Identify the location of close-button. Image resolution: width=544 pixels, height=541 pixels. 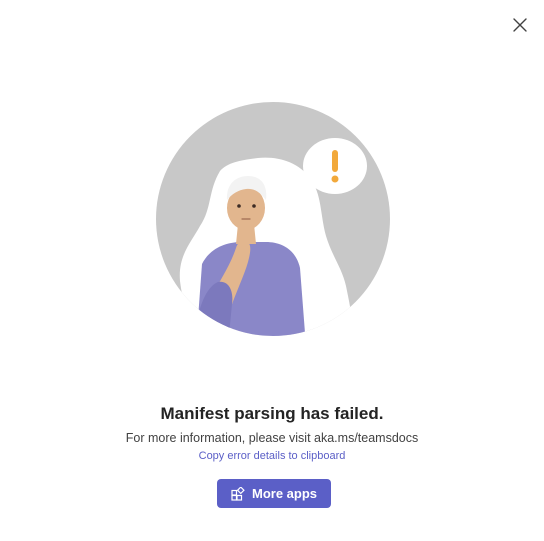
(520, 25).